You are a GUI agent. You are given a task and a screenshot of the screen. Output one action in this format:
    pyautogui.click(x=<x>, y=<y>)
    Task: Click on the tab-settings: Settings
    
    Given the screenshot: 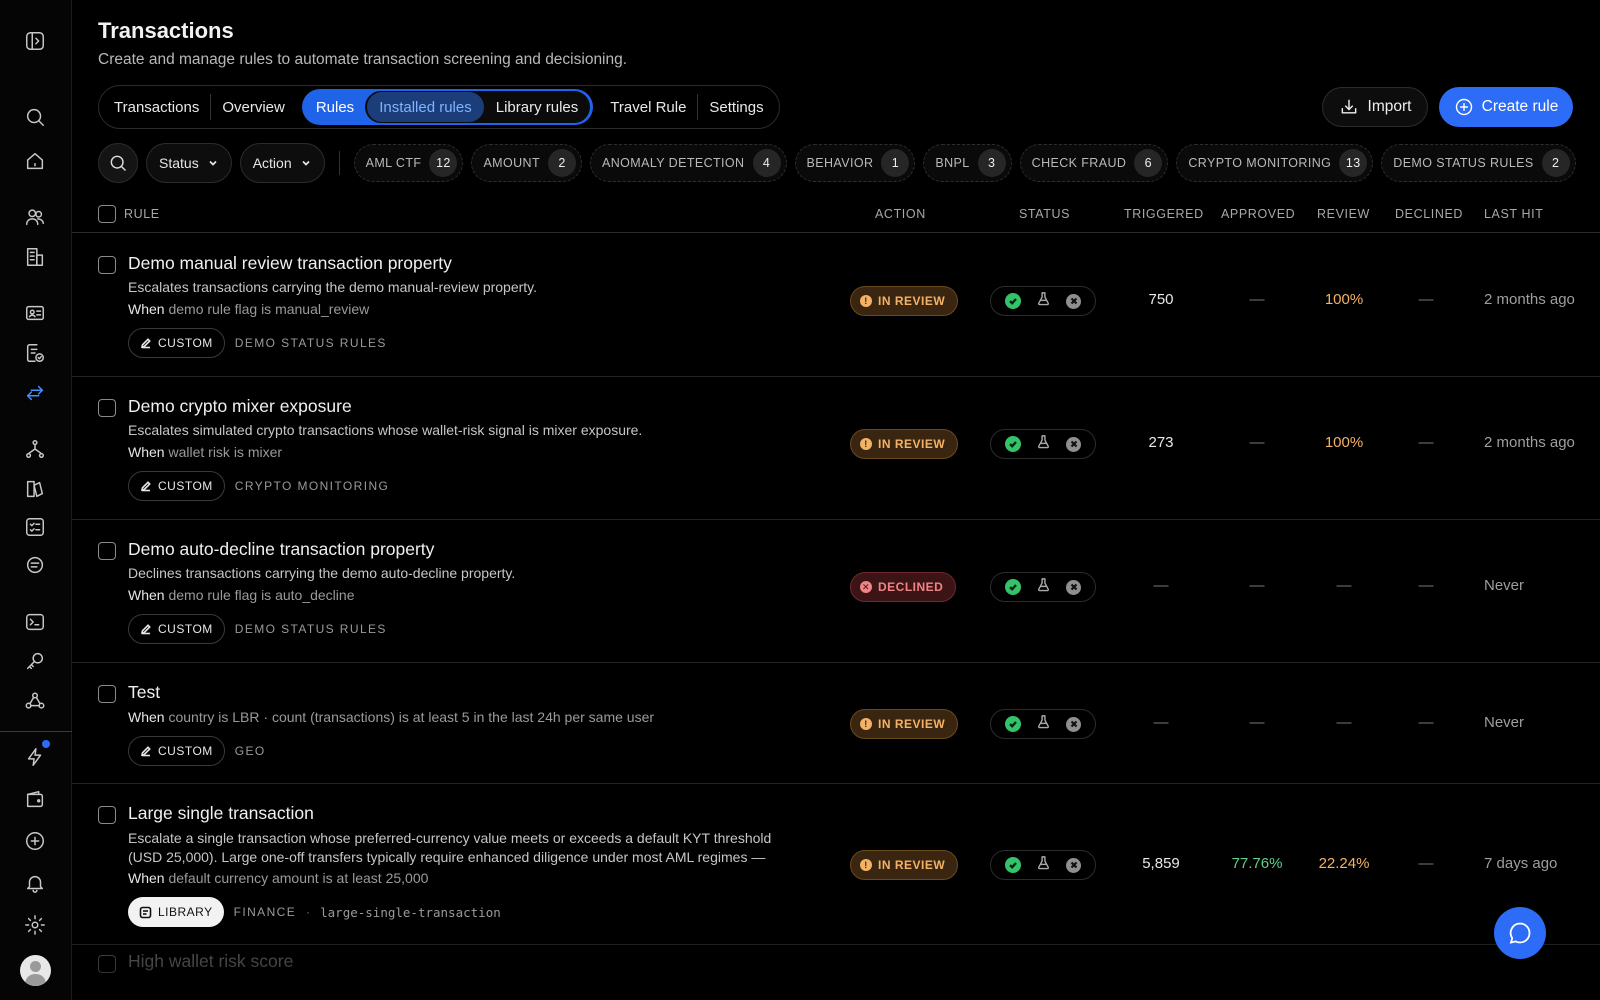 What is the action you would take?
    pyautogui.click(x=736, y=107)
    